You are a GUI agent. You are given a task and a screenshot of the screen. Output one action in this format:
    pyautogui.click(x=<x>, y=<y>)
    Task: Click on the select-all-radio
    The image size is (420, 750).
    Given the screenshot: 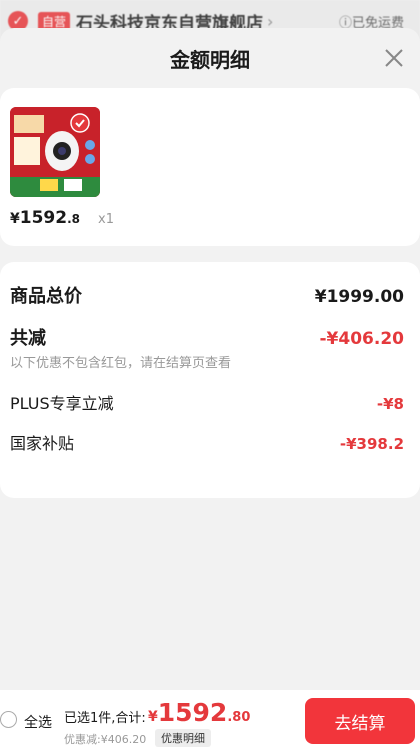 What is the action you would take?
    pyautogui.click(x=8, y=719)
    